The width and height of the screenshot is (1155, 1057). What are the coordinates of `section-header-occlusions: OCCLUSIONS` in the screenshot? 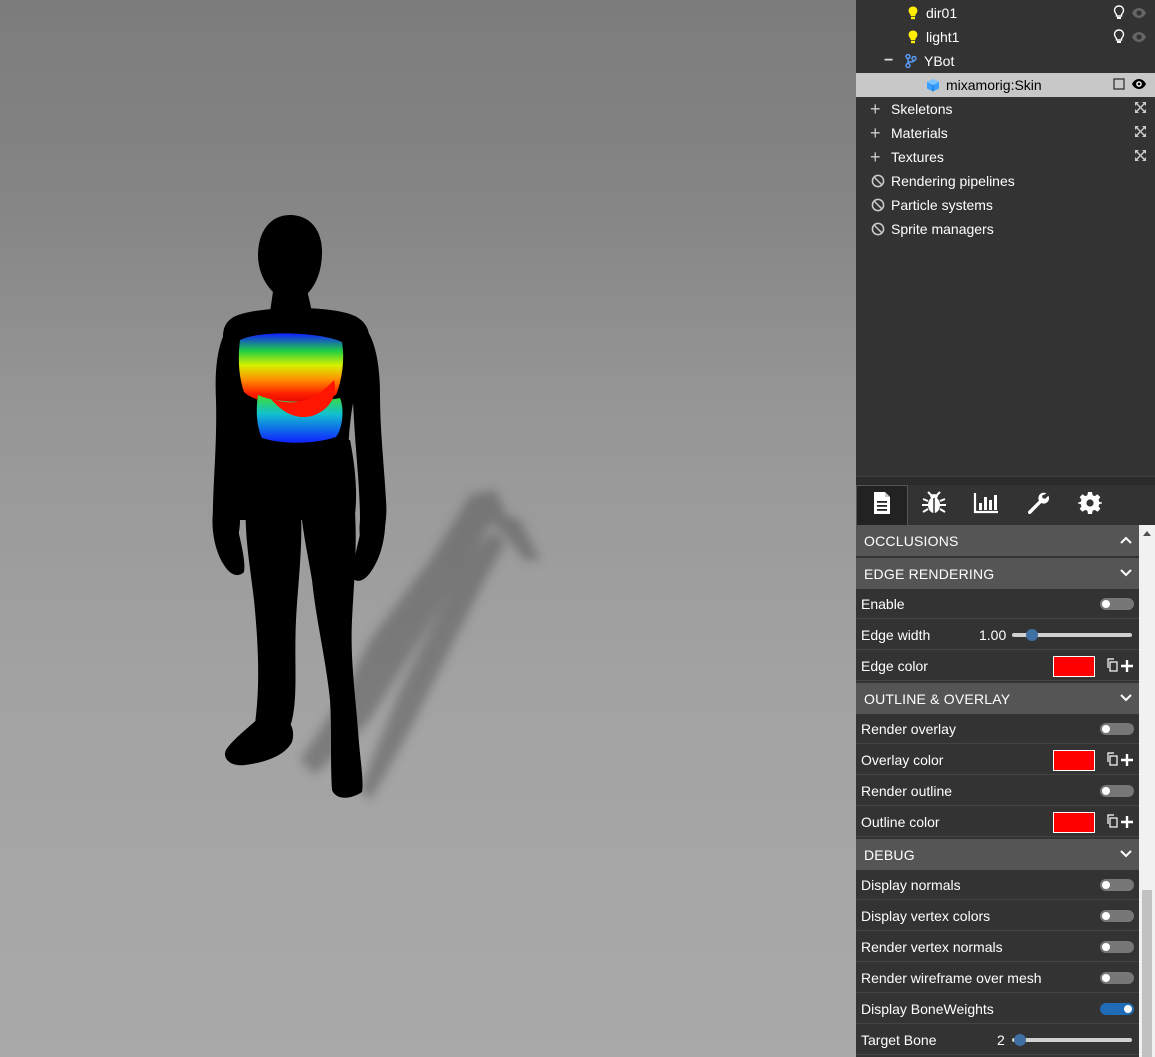 It's located at (997, 540).